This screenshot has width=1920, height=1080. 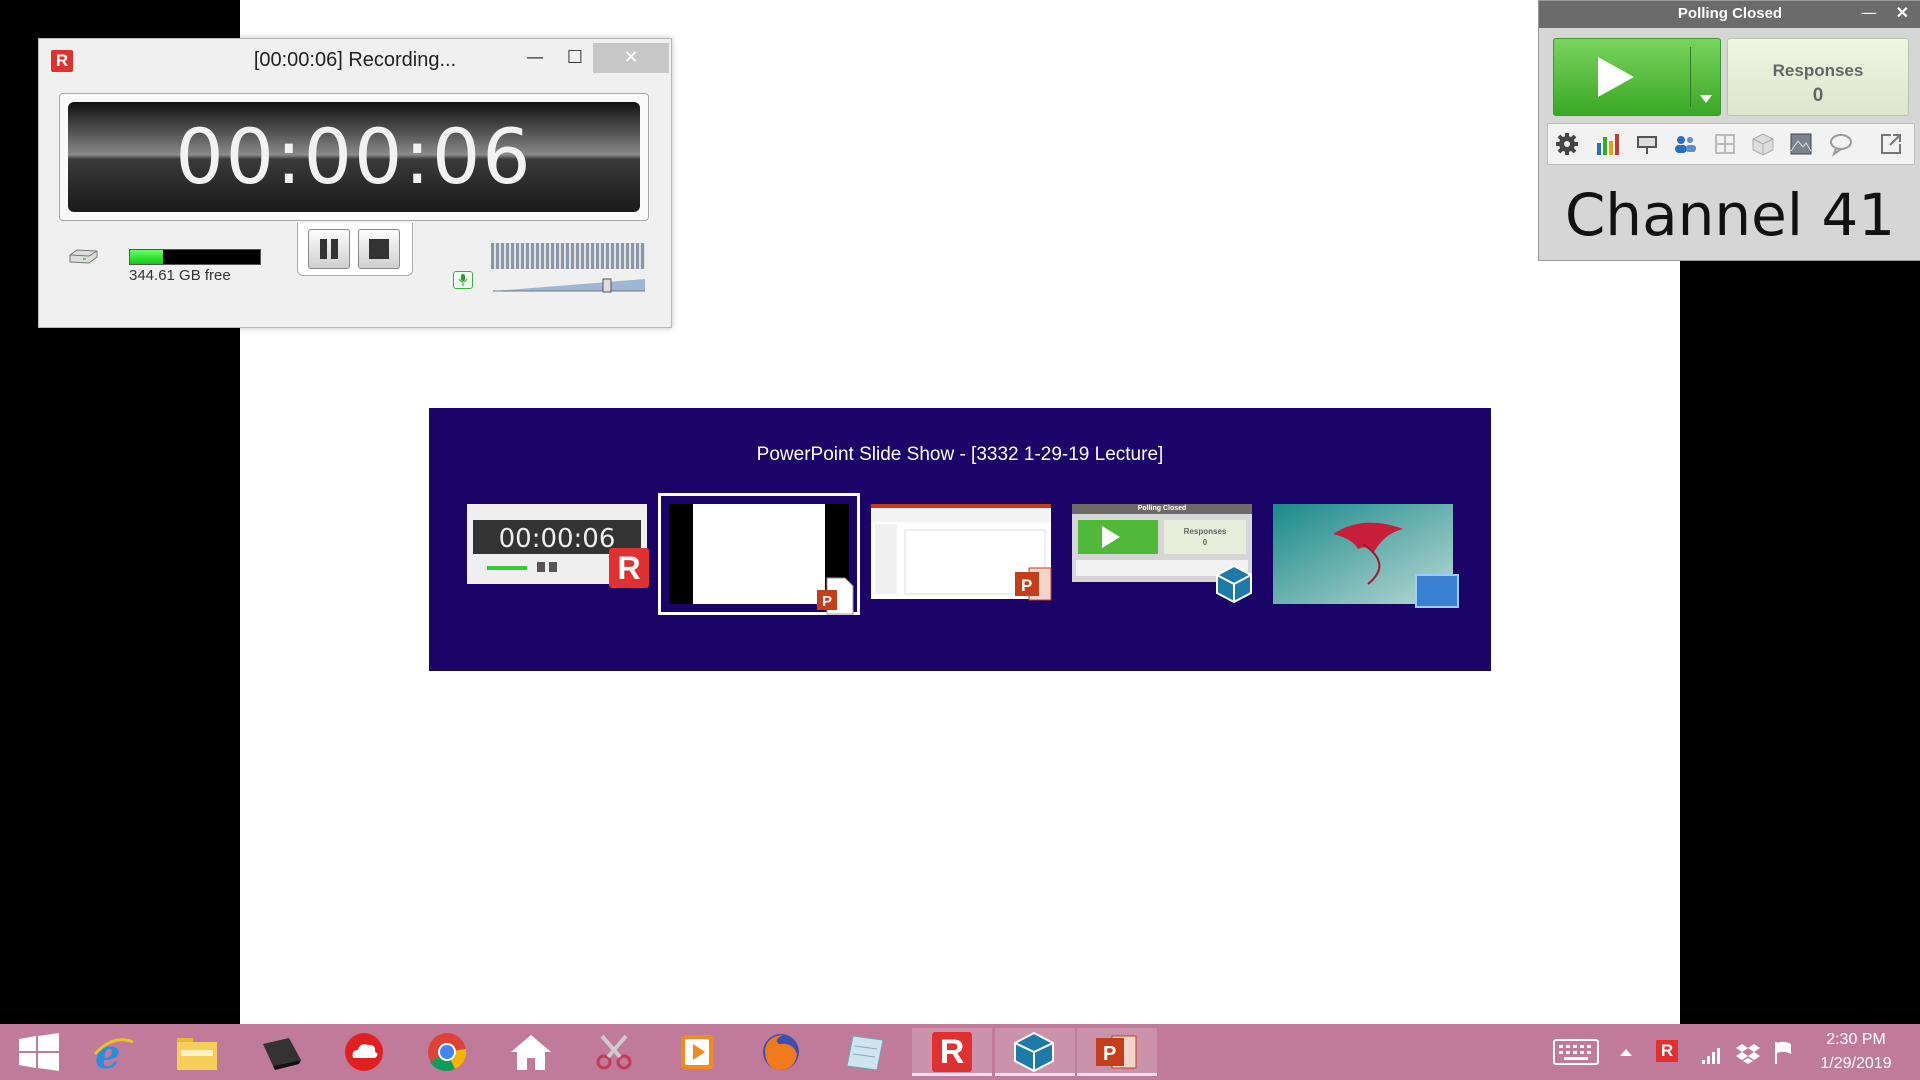 What do you see at coordinates (1856, 1063) in the screenshot?
I see `clock-date: 1/29/2019` at bounding box center [1856, 1063].